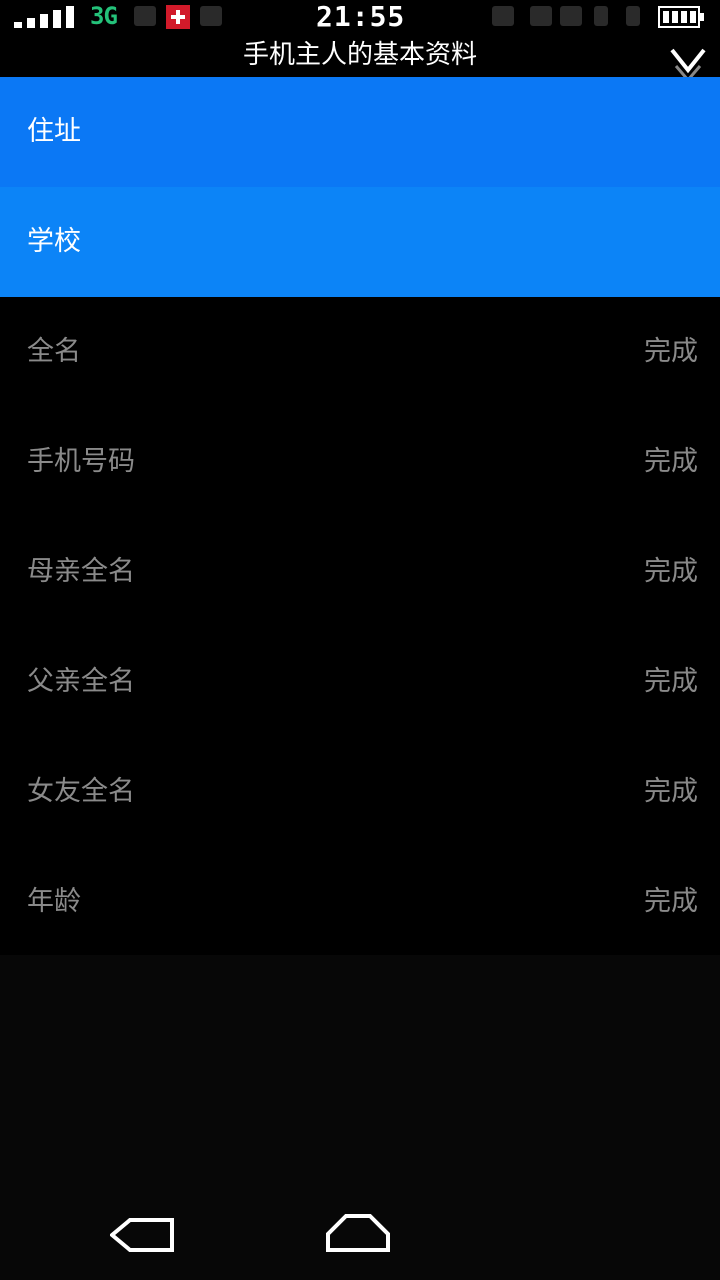 The width and height of the screenshot is (720, 1280). I want to click on notification-icon, so click(211, 16).